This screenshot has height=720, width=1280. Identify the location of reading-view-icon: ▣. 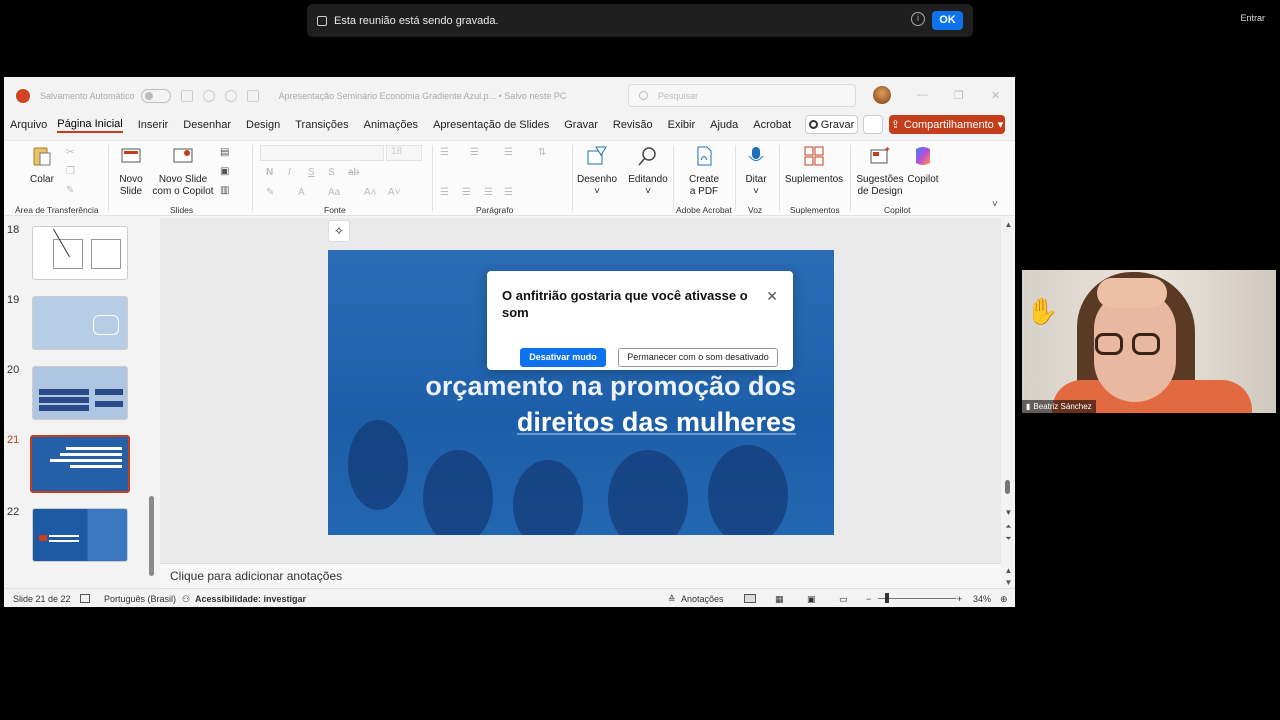
(811, 599).